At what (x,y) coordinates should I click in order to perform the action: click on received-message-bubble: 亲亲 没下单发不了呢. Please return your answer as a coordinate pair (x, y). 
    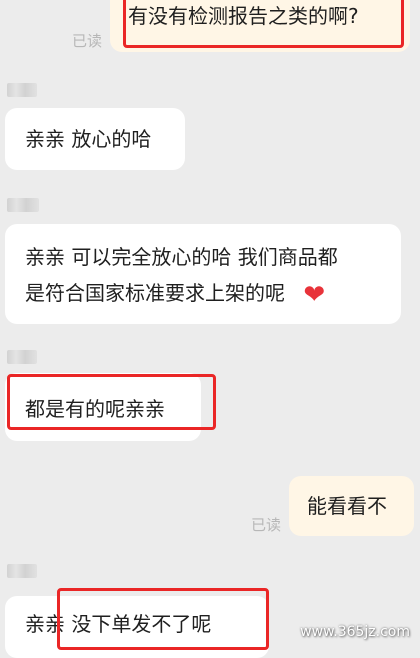
    Looking at the image, I should click on (137, 627).